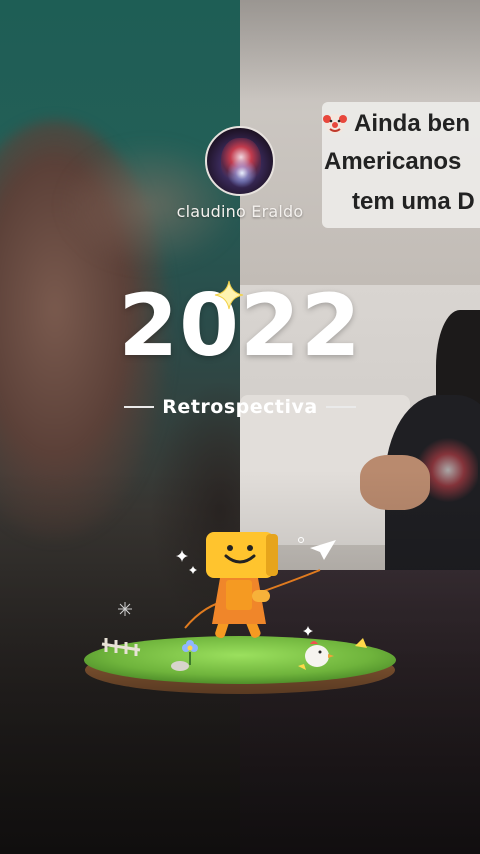 This screenshot has height=854, width=480. I want to click on box-head-mascot, so click(252, 585).